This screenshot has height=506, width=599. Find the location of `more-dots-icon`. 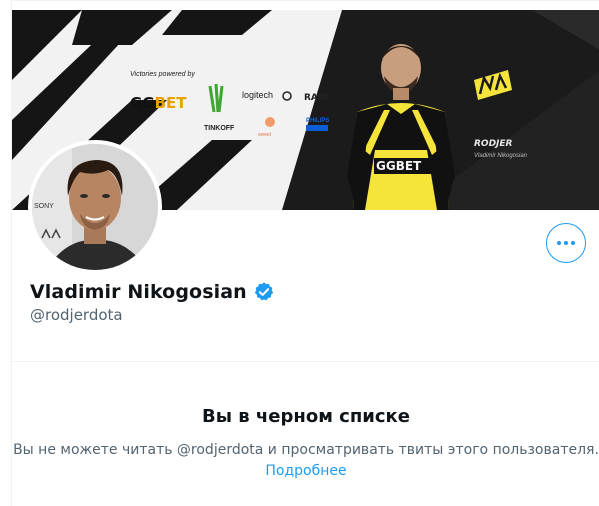

more-dots-icon is located at coordinates (566, 243).